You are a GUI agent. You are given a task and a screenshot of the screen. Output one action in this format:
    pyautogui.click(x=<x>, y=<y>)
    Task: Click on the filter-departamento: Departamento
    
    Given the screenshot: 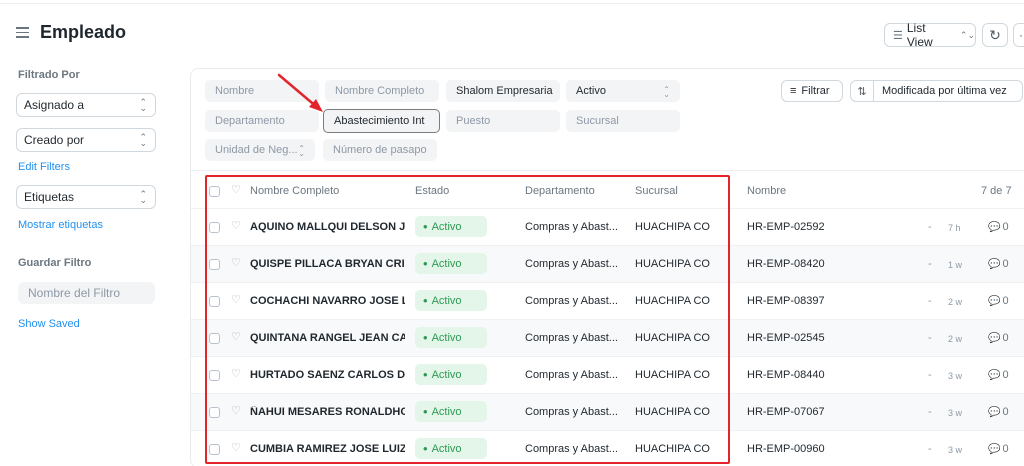 What is the action you would take?
    pyautogui.click(x=262, y=121)
    